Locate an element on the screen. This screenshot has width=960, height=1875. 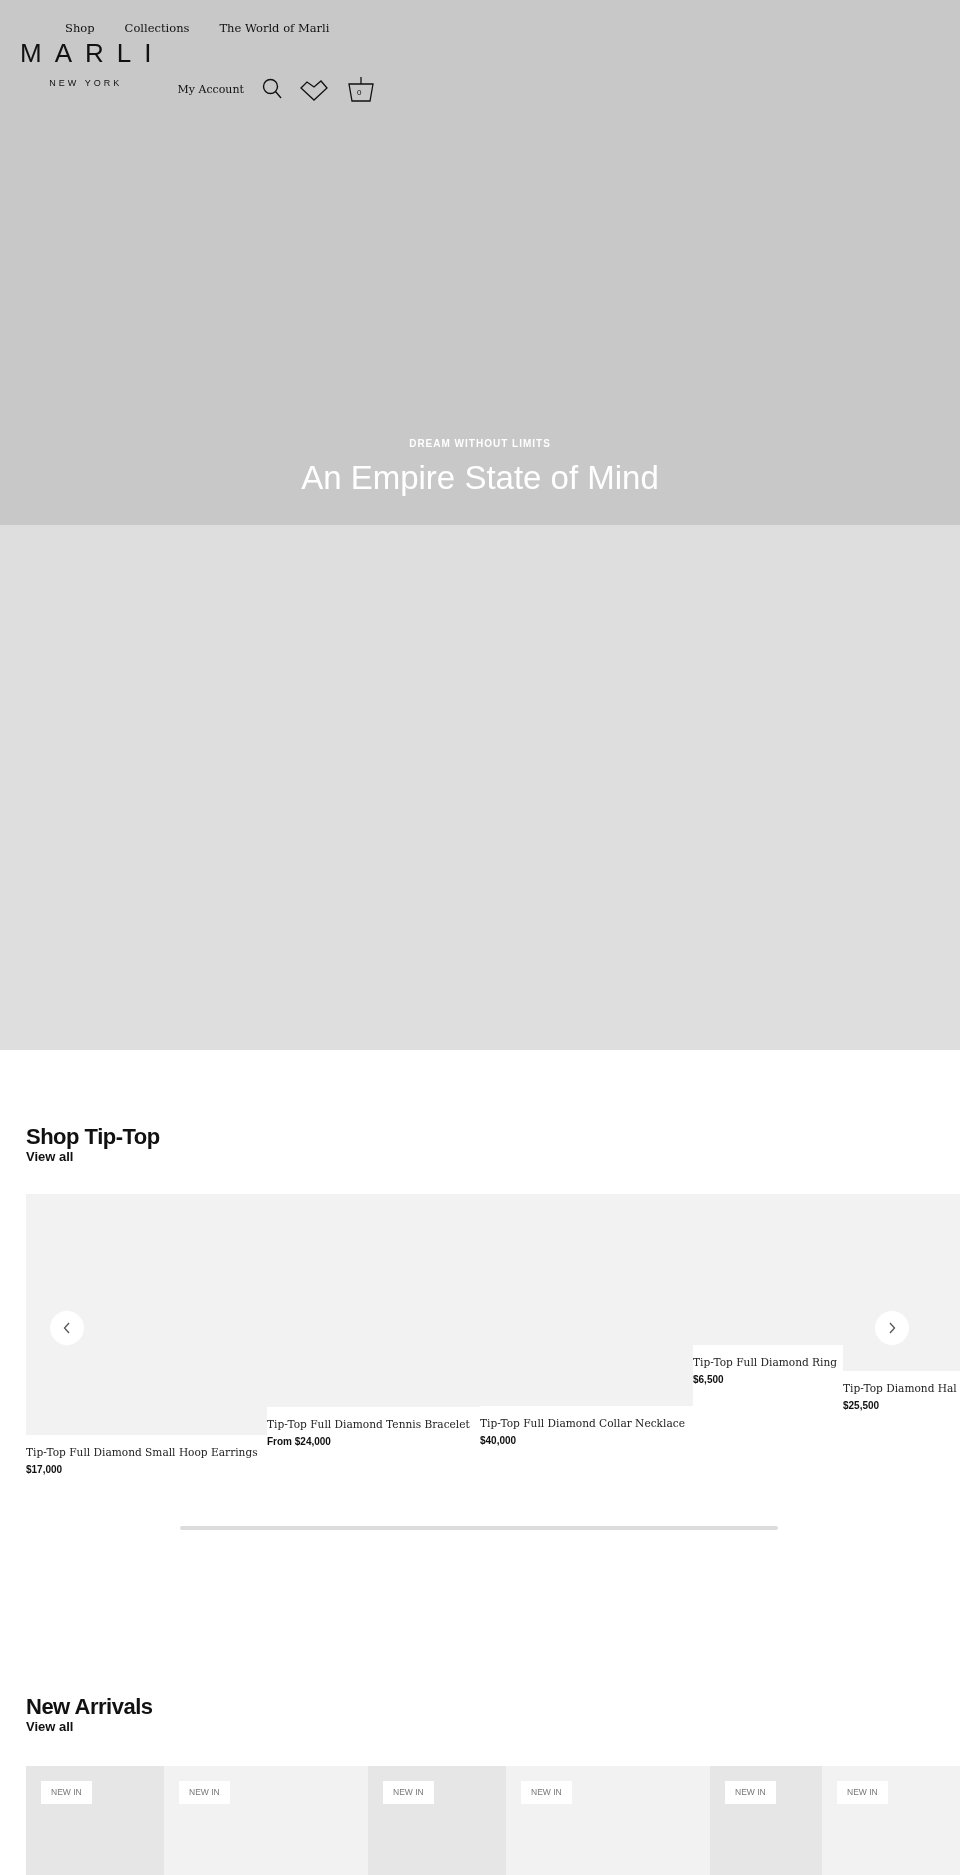
account-link: My Account is located at coordinates (210, 89).